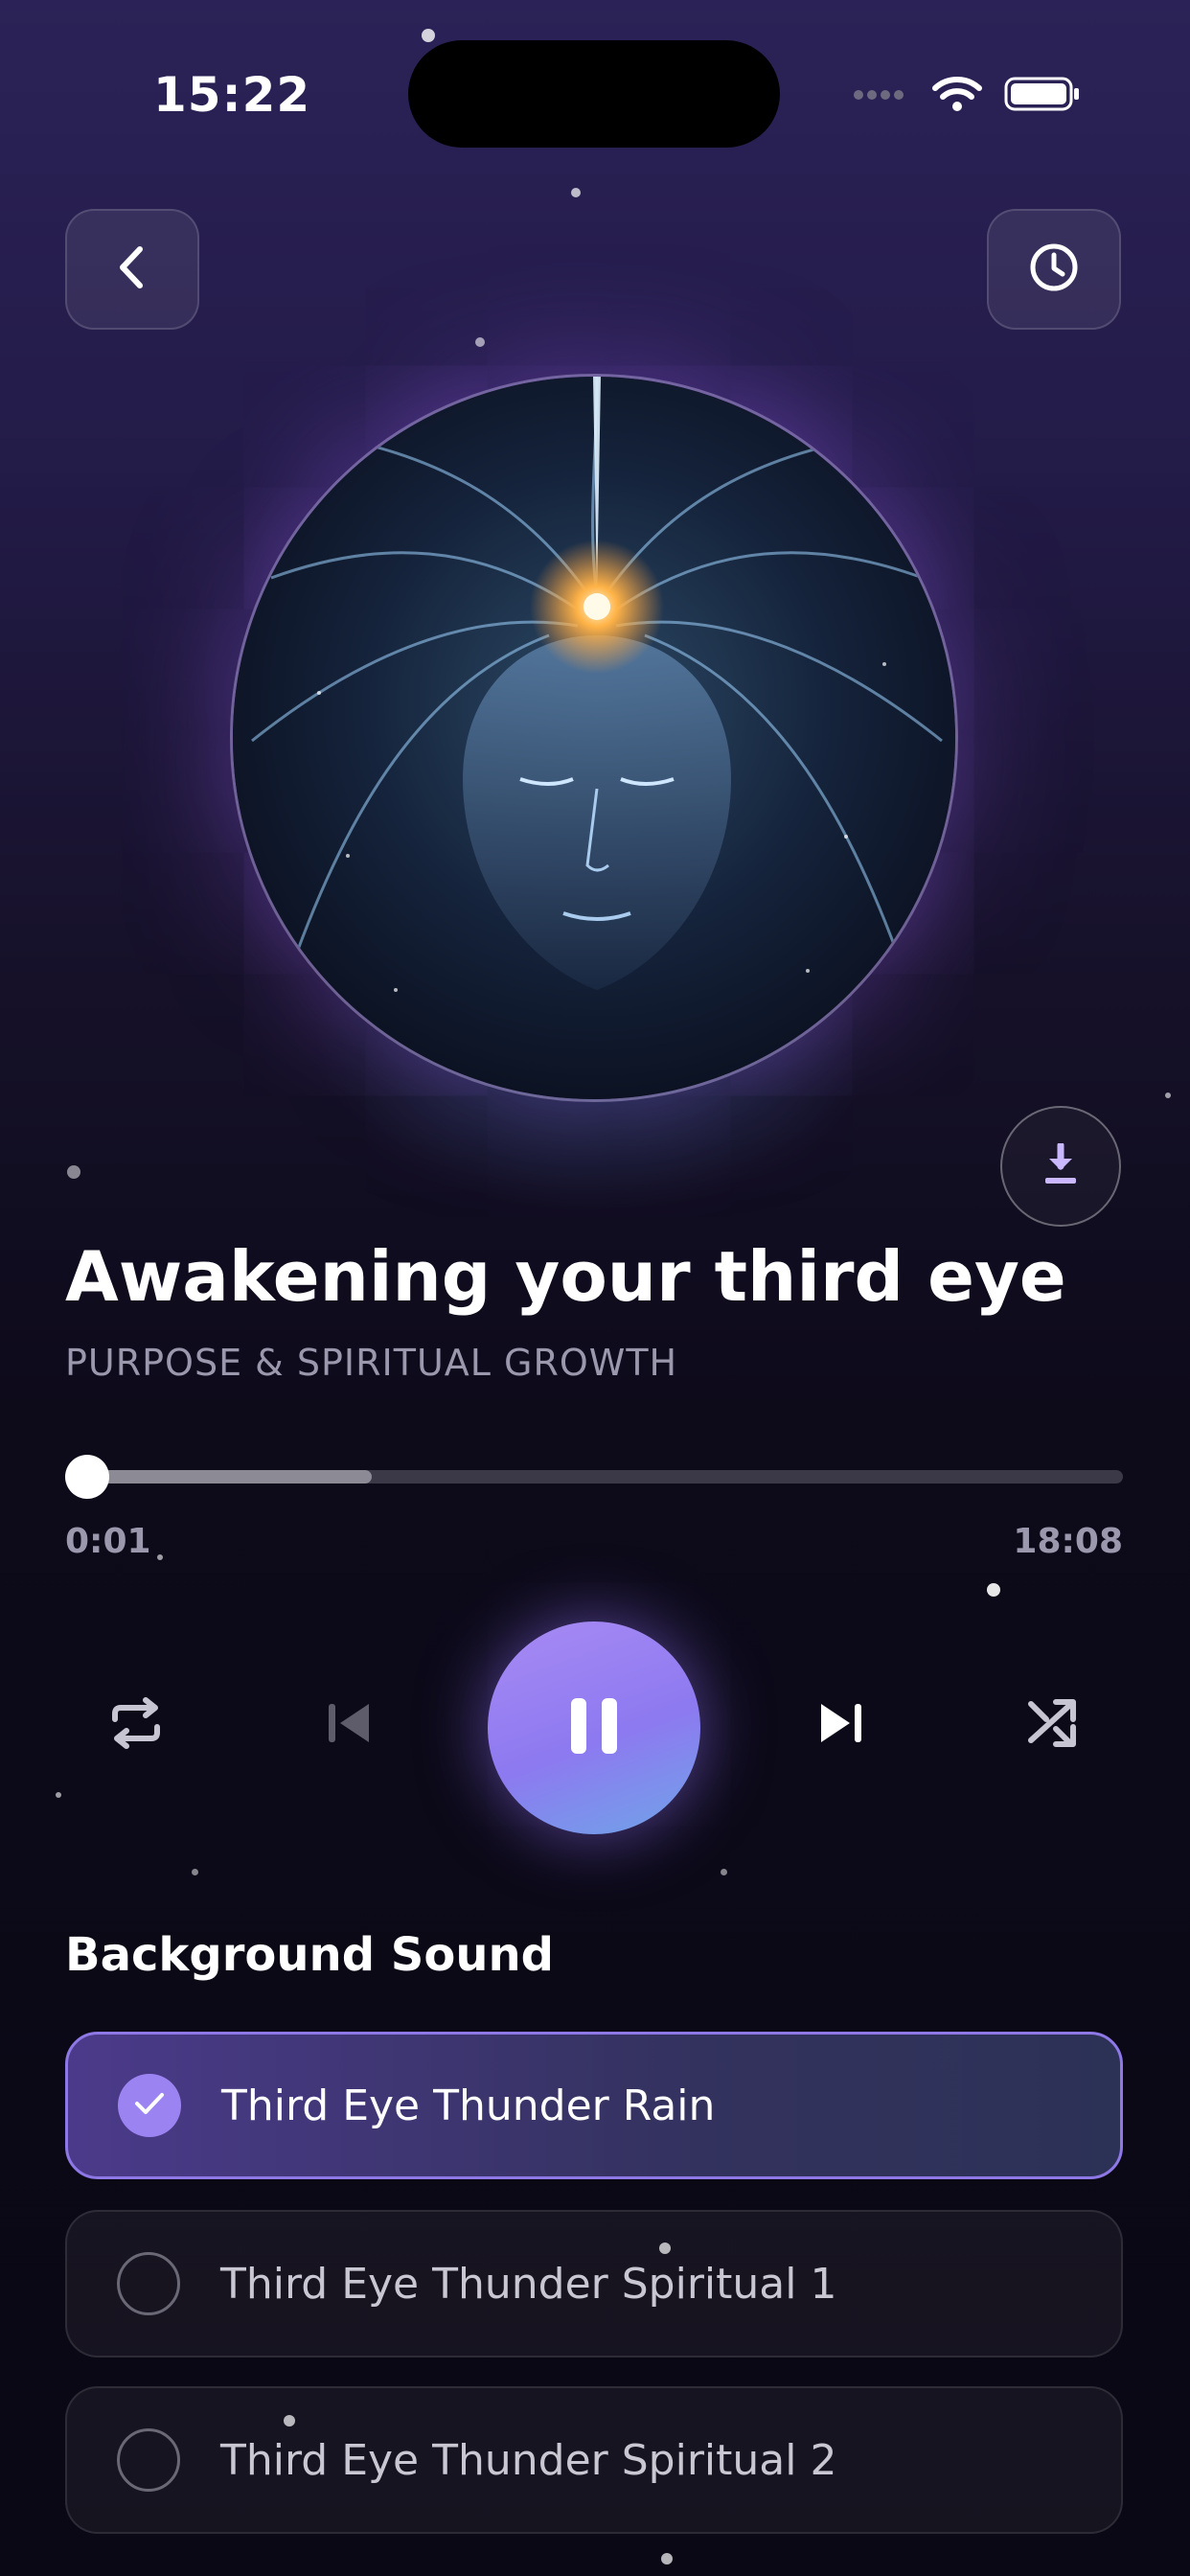  I want to click on shuffle-icon, so click(1052, 1725).